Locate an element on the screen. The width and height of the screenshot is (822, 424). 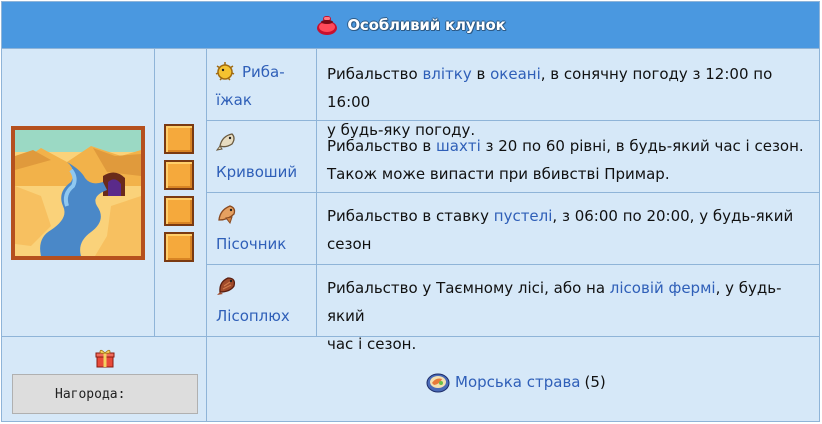
desc-text: час і сезон. is located at coordinates (372, 344).